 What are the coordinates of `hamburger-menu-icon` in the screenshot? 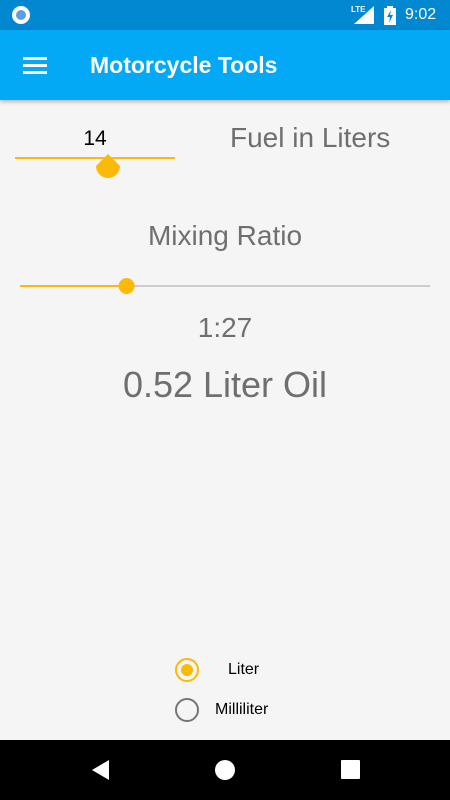 It's located at (35, 65).